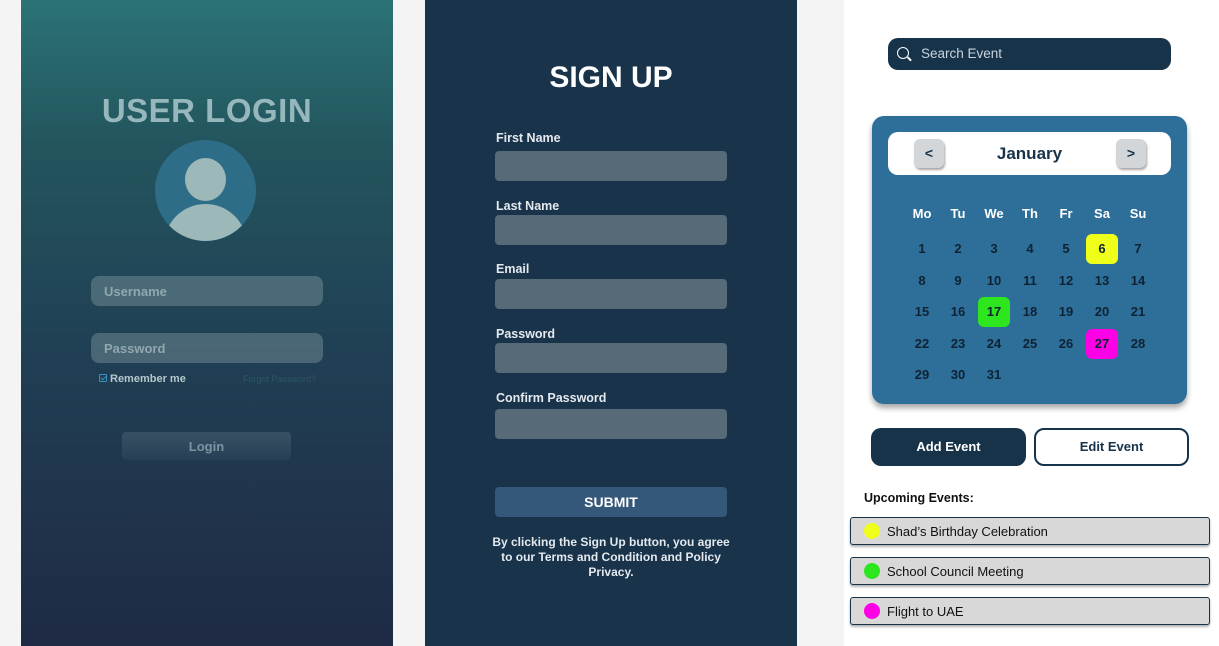  Describe the element at coordinates (994, 375) in the screenshot. I see `calendar-day: 31` at that location.